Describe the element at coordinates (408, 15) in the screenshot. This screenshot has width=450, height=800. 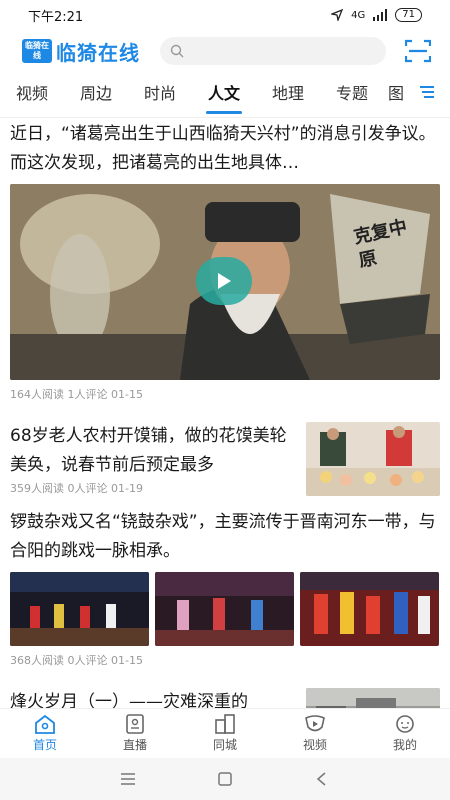
I see `battery-indicator: 71` at that location.